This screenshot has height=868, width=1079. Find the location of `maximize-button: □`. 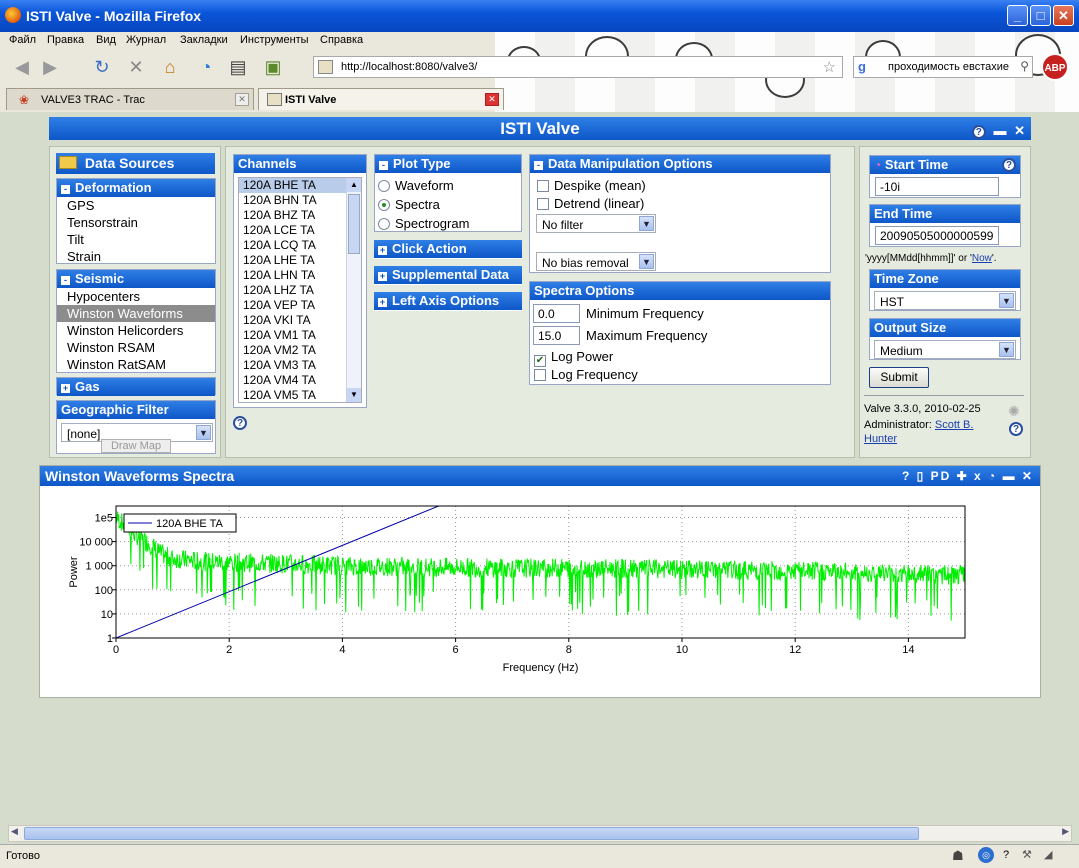

maximize-button: □ is located at coordinates (1040, 15).